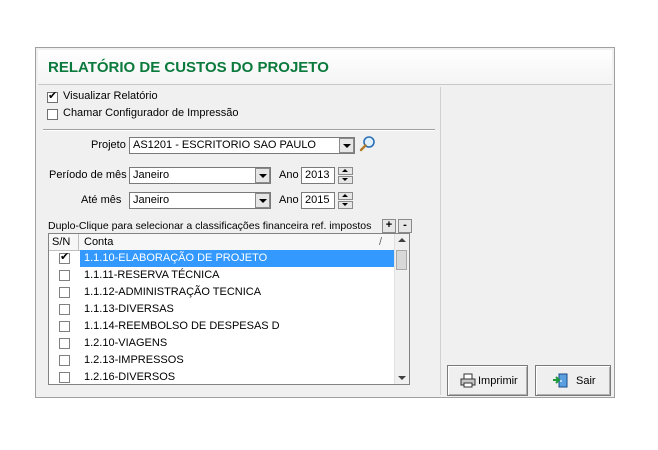 Image resolution: width=658 pixels, height=450 pixels. I want to click on row-conta: 1.1.11-RESERVA TÉCNICA, so click(152, 275).